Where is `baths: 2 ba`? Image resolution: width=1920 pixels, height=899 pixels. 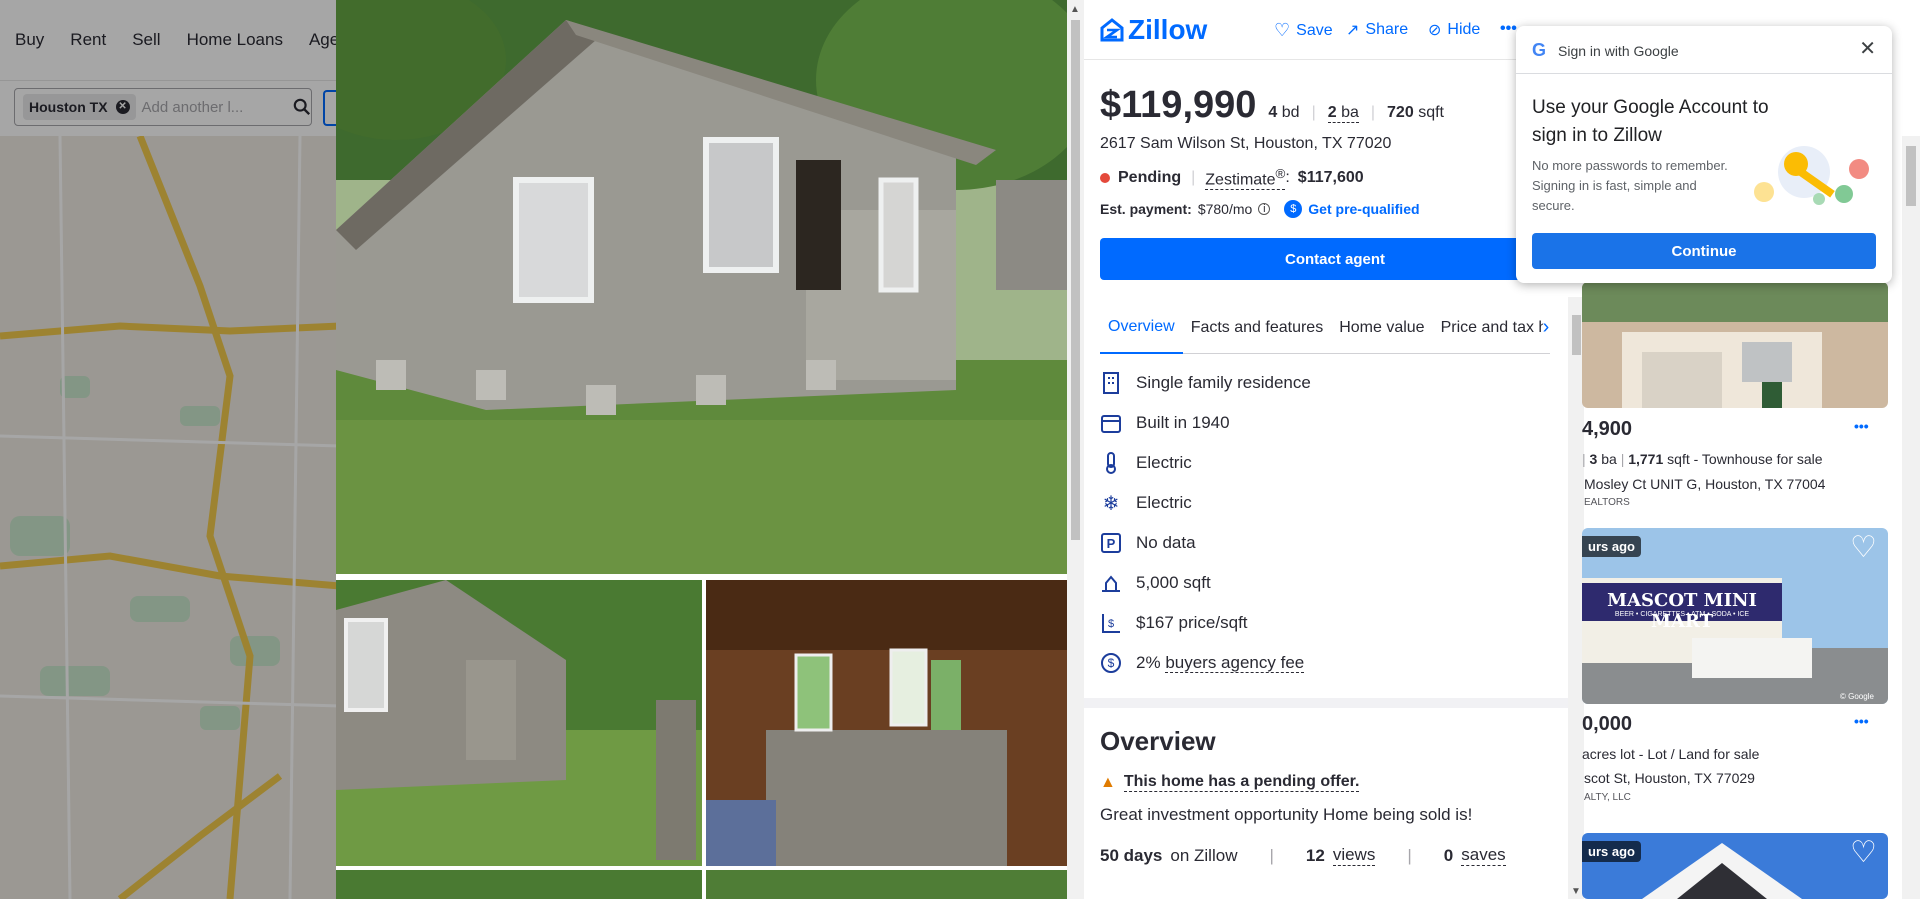
baths: 2 ba is located at coordinates (1343, 113).